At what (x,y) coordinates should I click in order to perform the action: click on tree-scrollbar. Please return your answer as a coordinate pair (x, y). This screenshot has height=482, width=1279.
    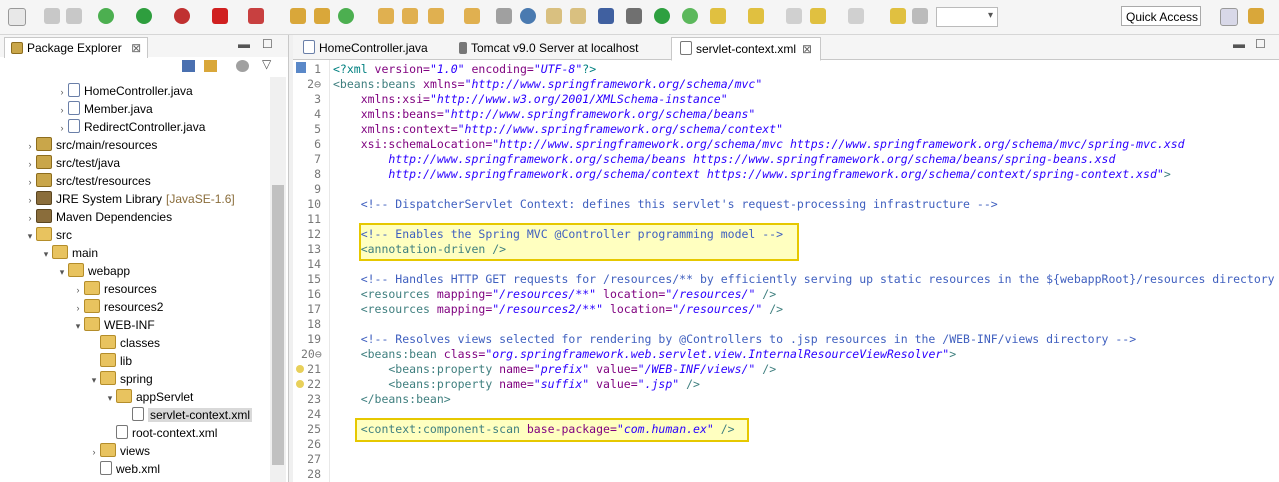
    Looking at the image, I should click on (278, 279).